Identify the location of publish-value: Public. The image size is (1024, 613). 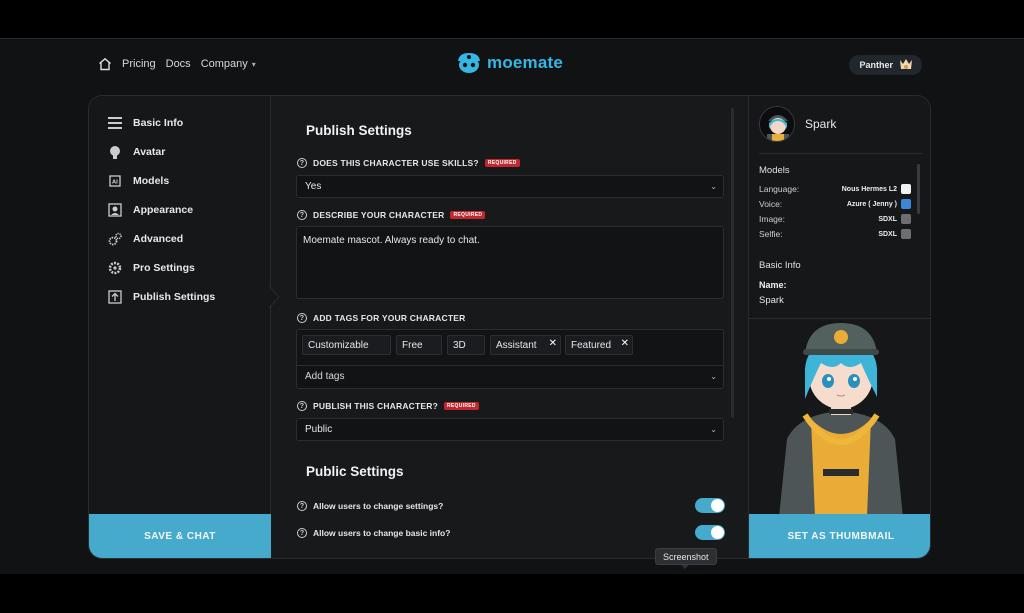
(319, 429).